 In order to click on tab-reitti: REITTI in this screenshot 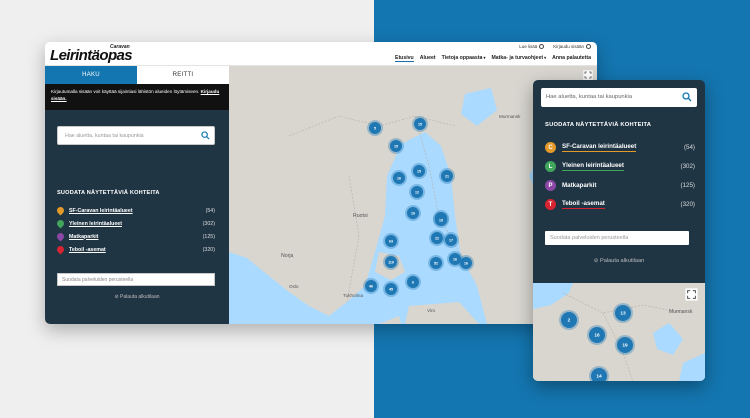, I will do `click(183, 75)`.